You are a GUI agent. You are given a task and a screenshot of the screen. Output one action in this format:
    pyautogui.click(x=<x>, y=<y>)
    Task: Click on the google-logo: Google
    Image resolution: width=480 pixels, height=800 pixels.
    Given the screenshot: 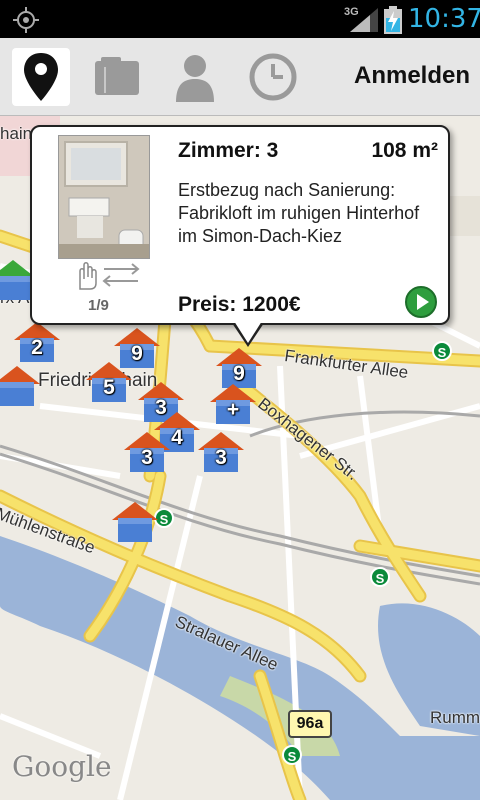 What is the action you would take?
    pyautogui.click(x=62, y=766)
    